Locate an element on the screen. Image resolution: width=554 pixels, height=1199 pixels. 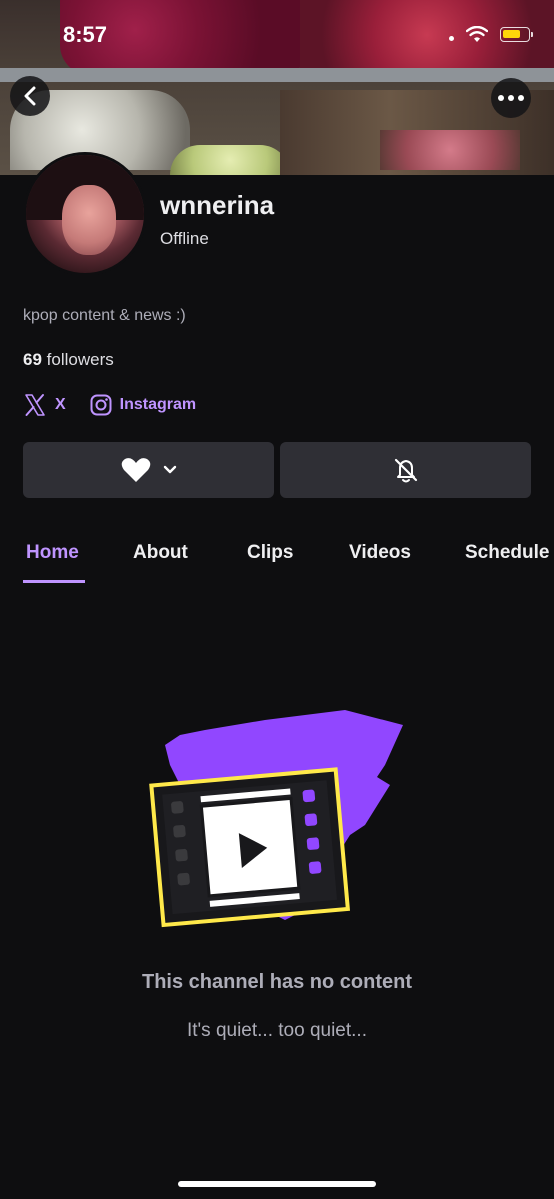
home-indicator is located at coordinates (277, 1184).